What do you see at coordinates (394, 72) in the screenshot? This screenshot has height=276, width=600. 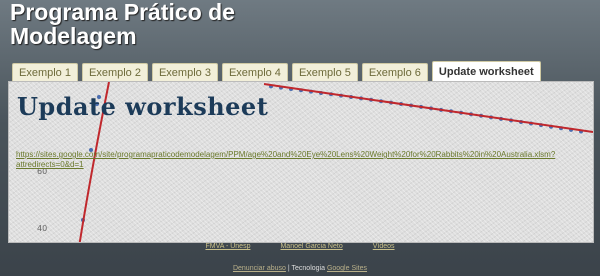 I see `tab-exemplo-6: Exemplo 6` at bounding box center [394, 72].